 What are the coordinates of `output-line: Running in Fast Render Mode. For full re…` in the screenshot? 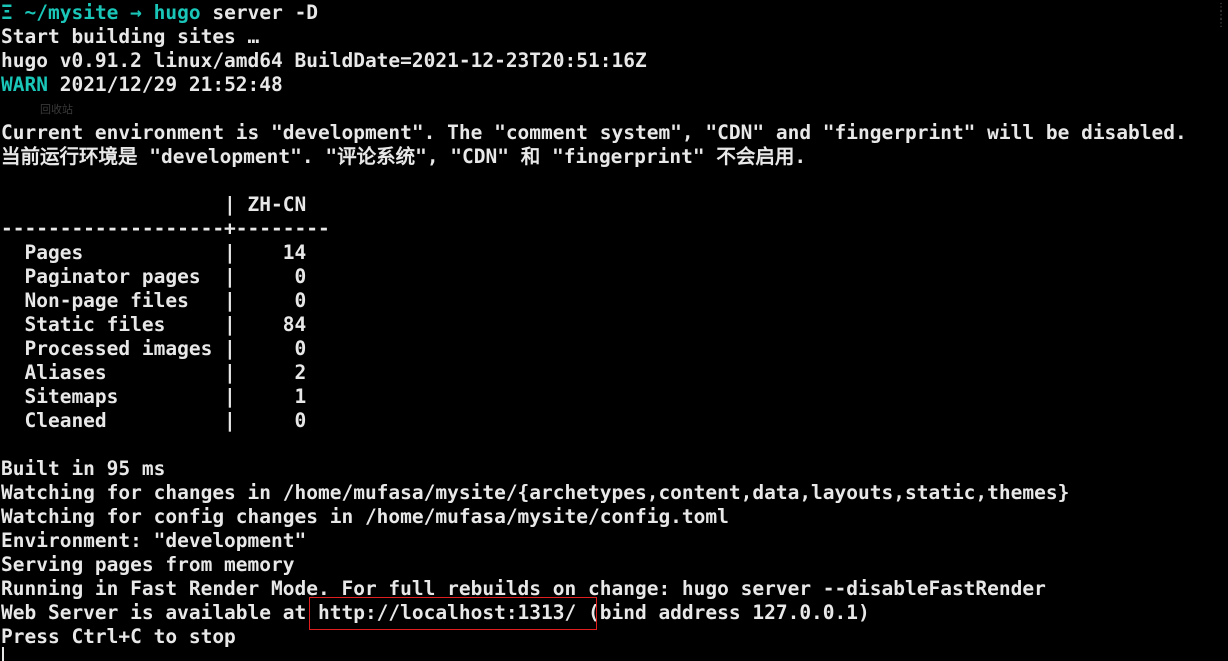 It's located at (523, 588).